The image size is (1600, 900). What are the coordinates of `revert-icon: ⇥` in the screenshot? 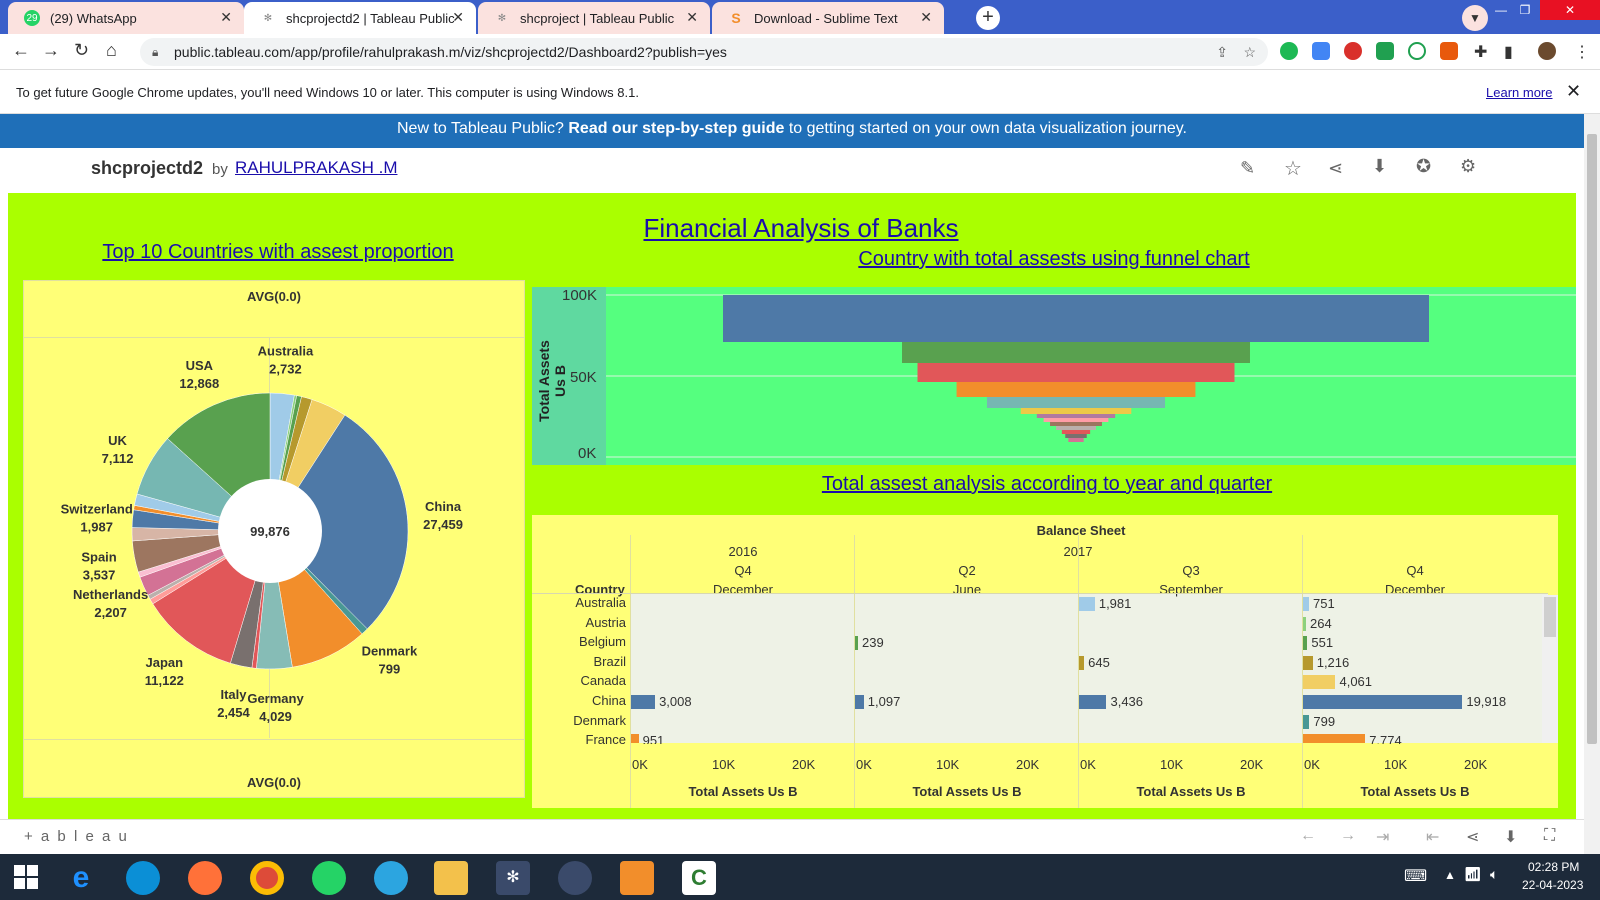 It's located at (1382, 837).